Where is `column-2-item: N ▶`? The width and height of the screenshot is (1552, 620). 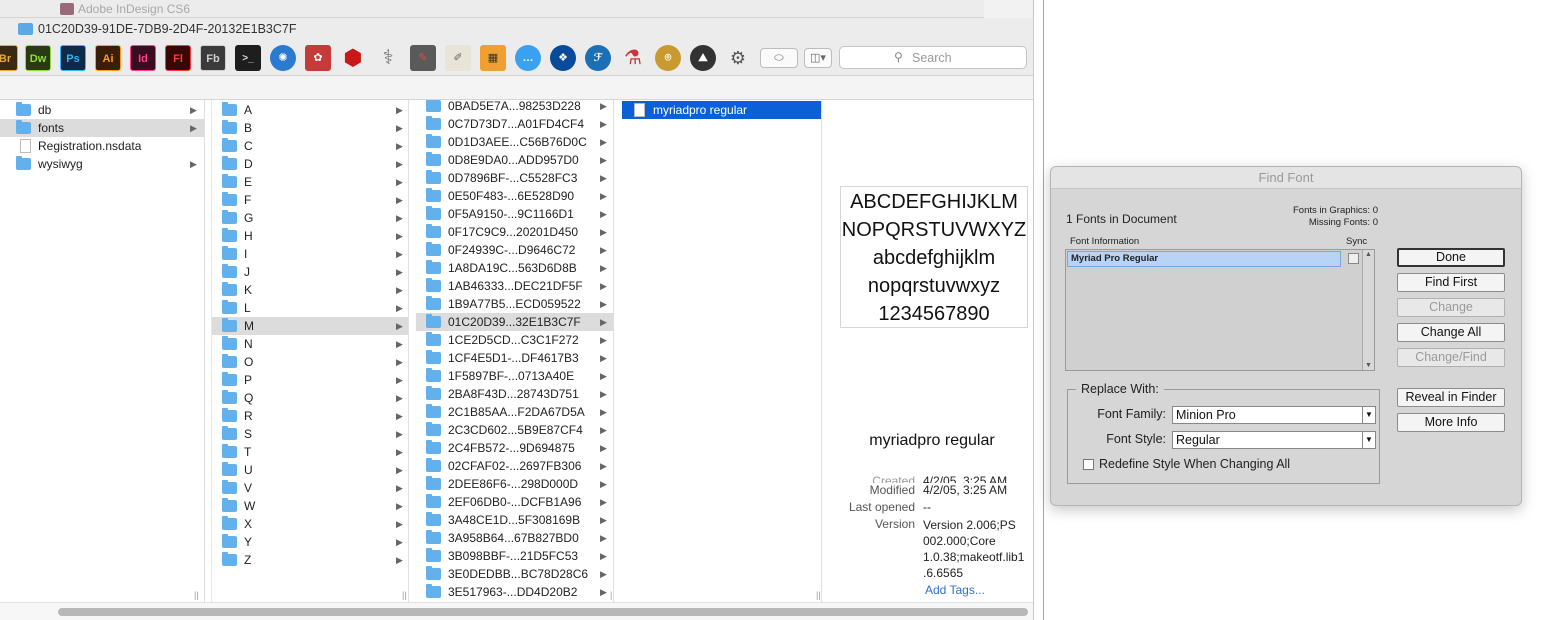 column-2-item: N ▶ is located at coordinates (310, 344).